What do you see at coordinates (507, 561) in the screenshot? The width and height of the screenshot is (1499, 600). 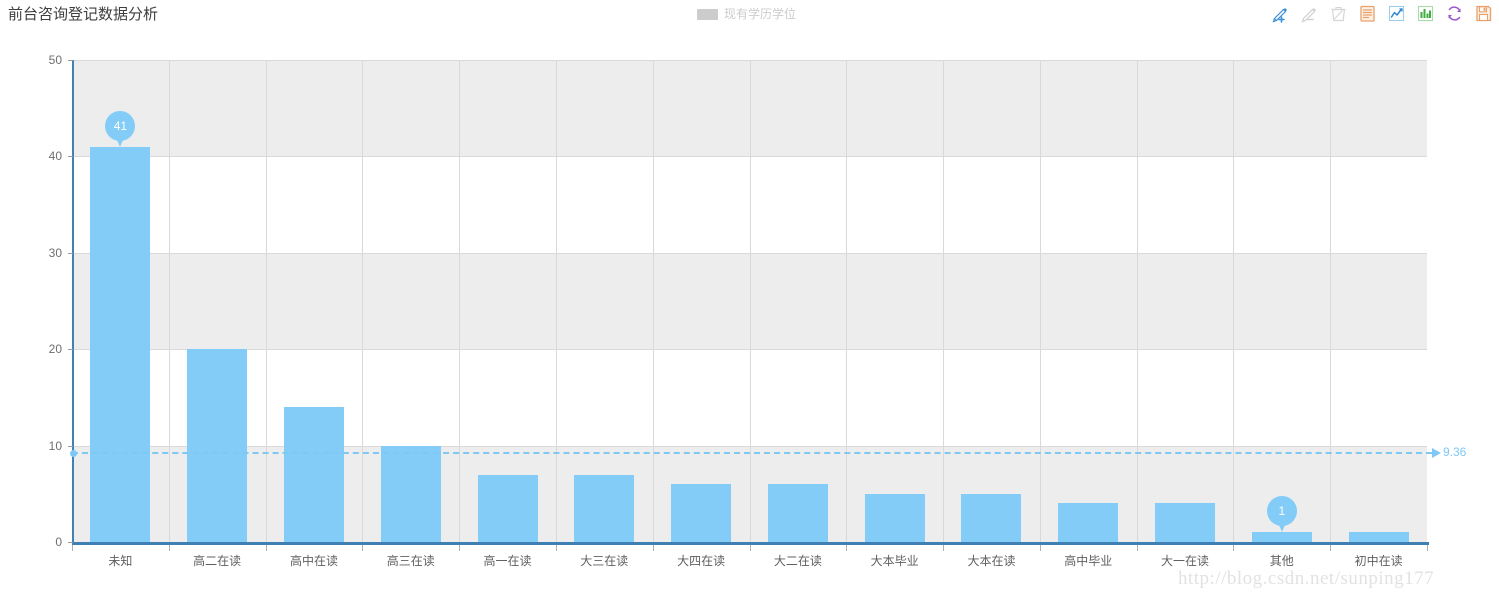 I see `x-axis-tick-label: 高一在读` at bounding box center [507, 561].